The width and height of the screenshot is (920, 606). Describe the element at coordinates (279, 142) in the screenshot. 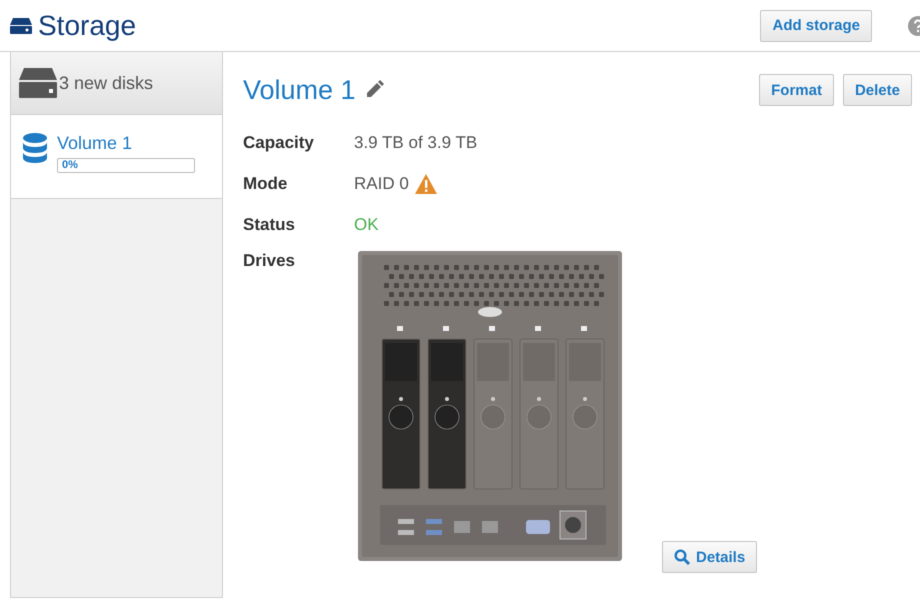

I see `property-label: Capacity` at that location.